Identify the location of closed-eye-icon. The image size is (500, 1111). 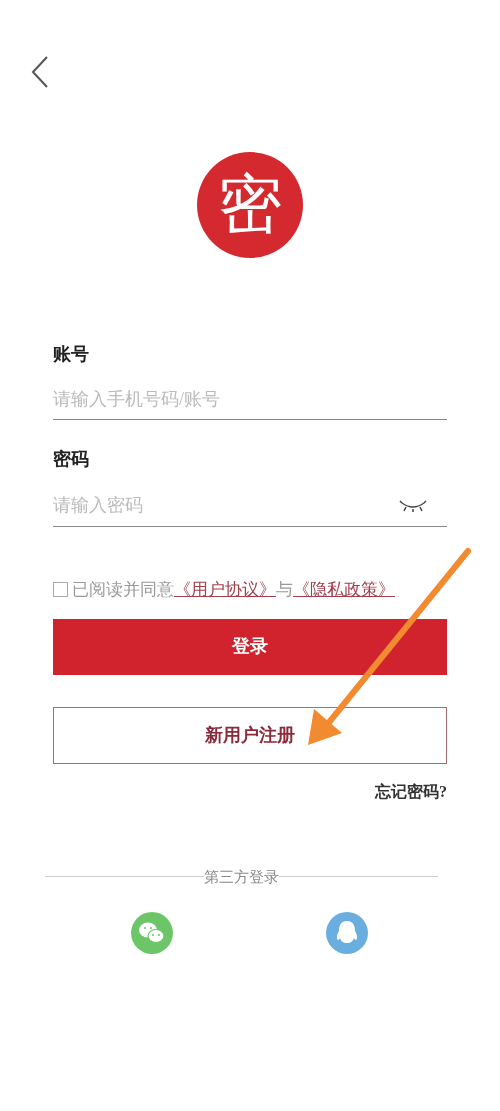
(413, 505).